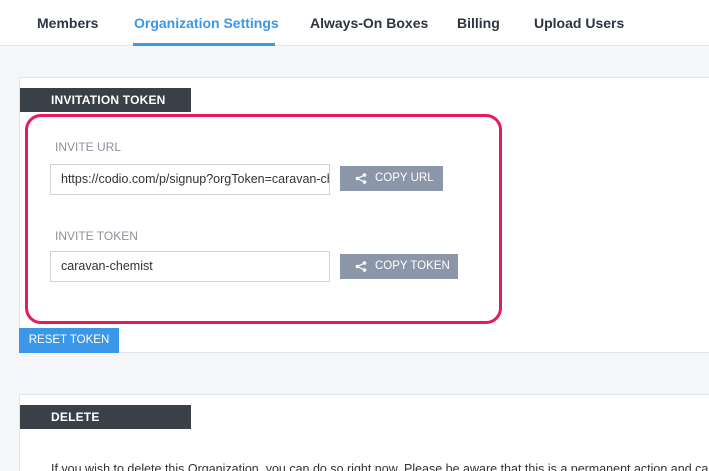 This screenshot has height=471, width=709. What do you see at coordinates (105, 100) in the screenshot?
I see `invitation-token-header: INVITATION TOKEN` at bounding box center [105, 100].